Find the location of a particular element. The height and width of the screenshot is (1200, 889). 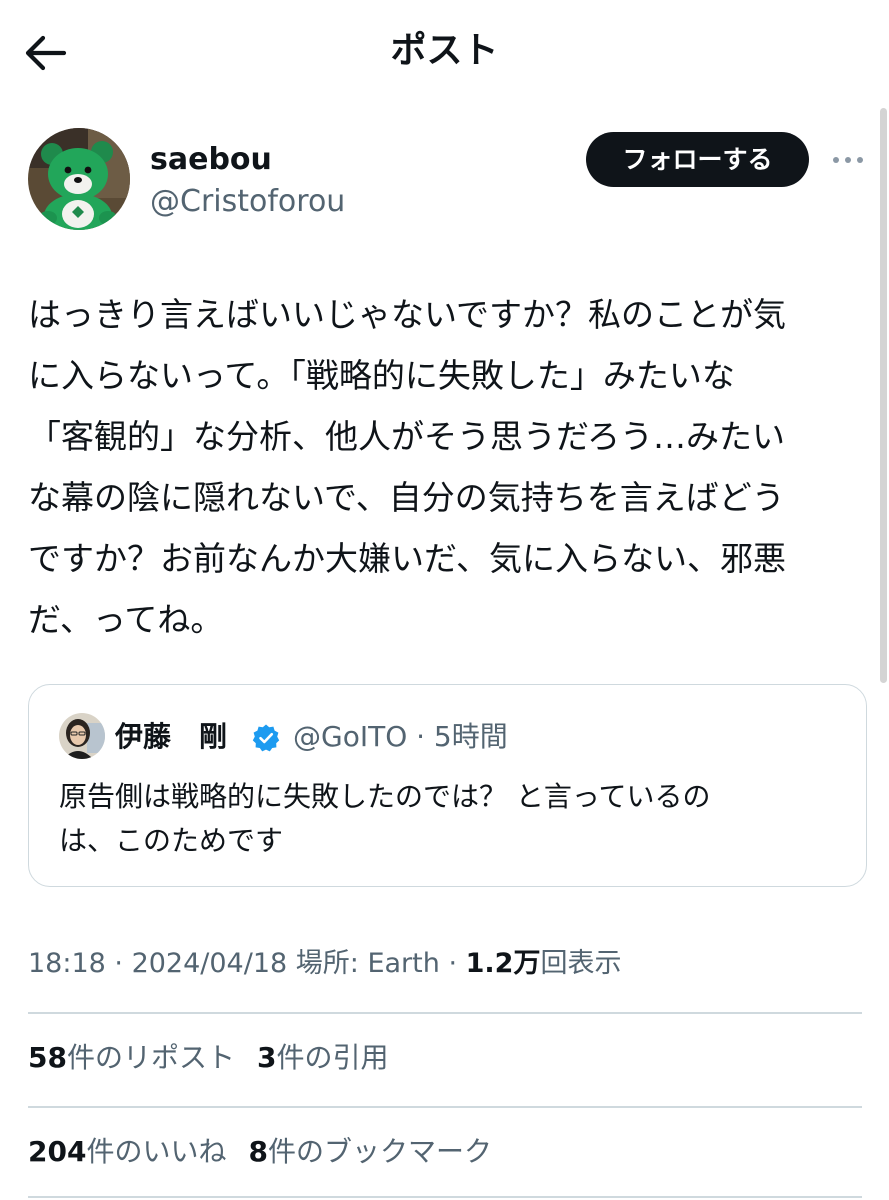

views-count: 1.2万 is located at coordinates (503, 963).